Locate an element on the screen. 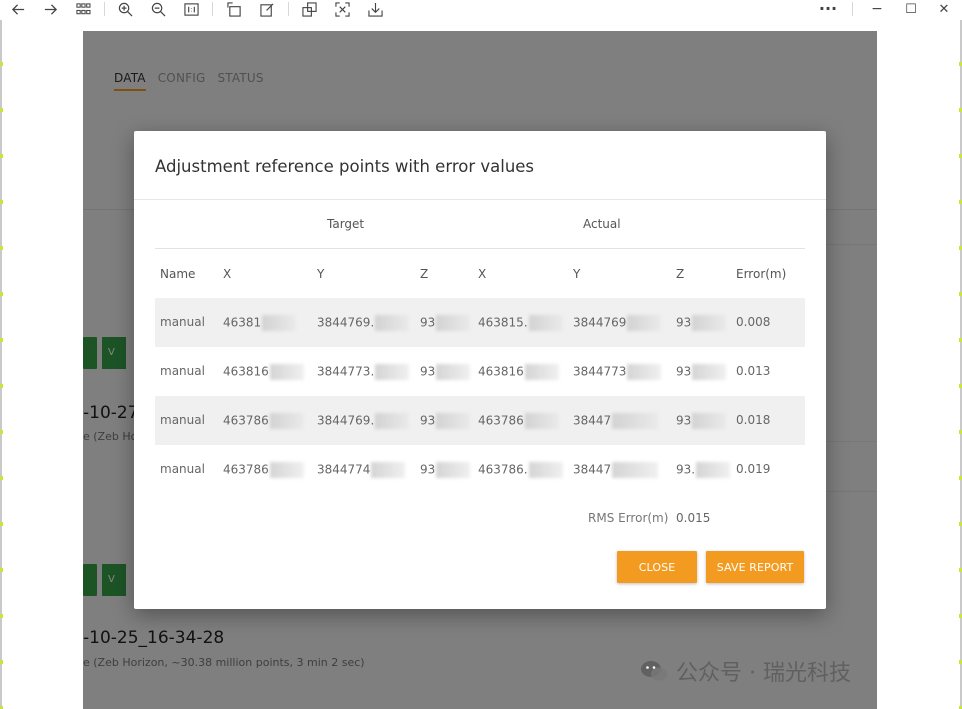 The width and height of the screenshot is (962, 709). cell-target-y: 3844774 is located at coordinates (361, 470).